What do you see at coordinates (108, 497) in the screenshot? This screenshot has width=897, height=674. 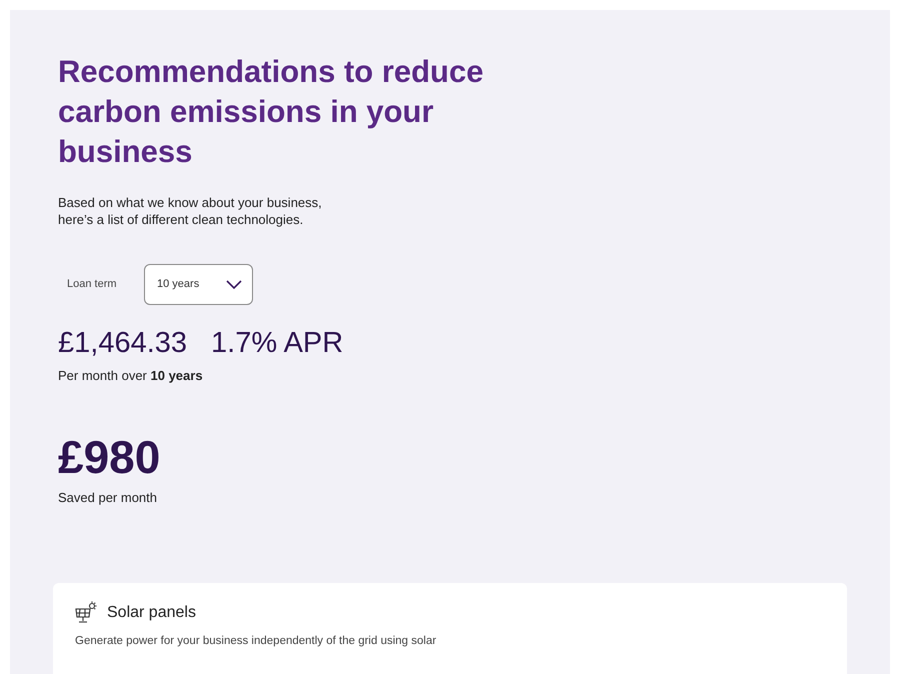 I see `saving-label: Saved per month` at bounding box center [108, 497].